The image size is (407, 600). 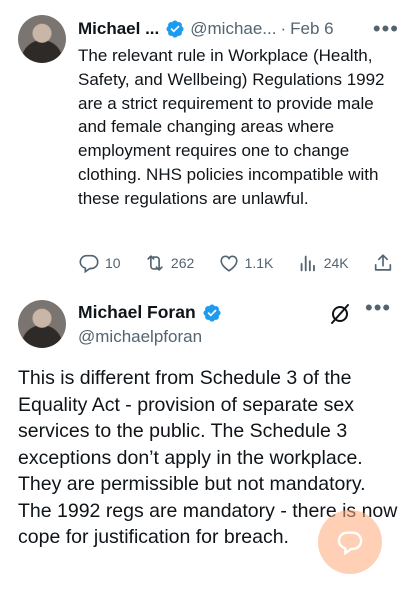 I want to click on repost-button: 262, so click(x=169, y=263).